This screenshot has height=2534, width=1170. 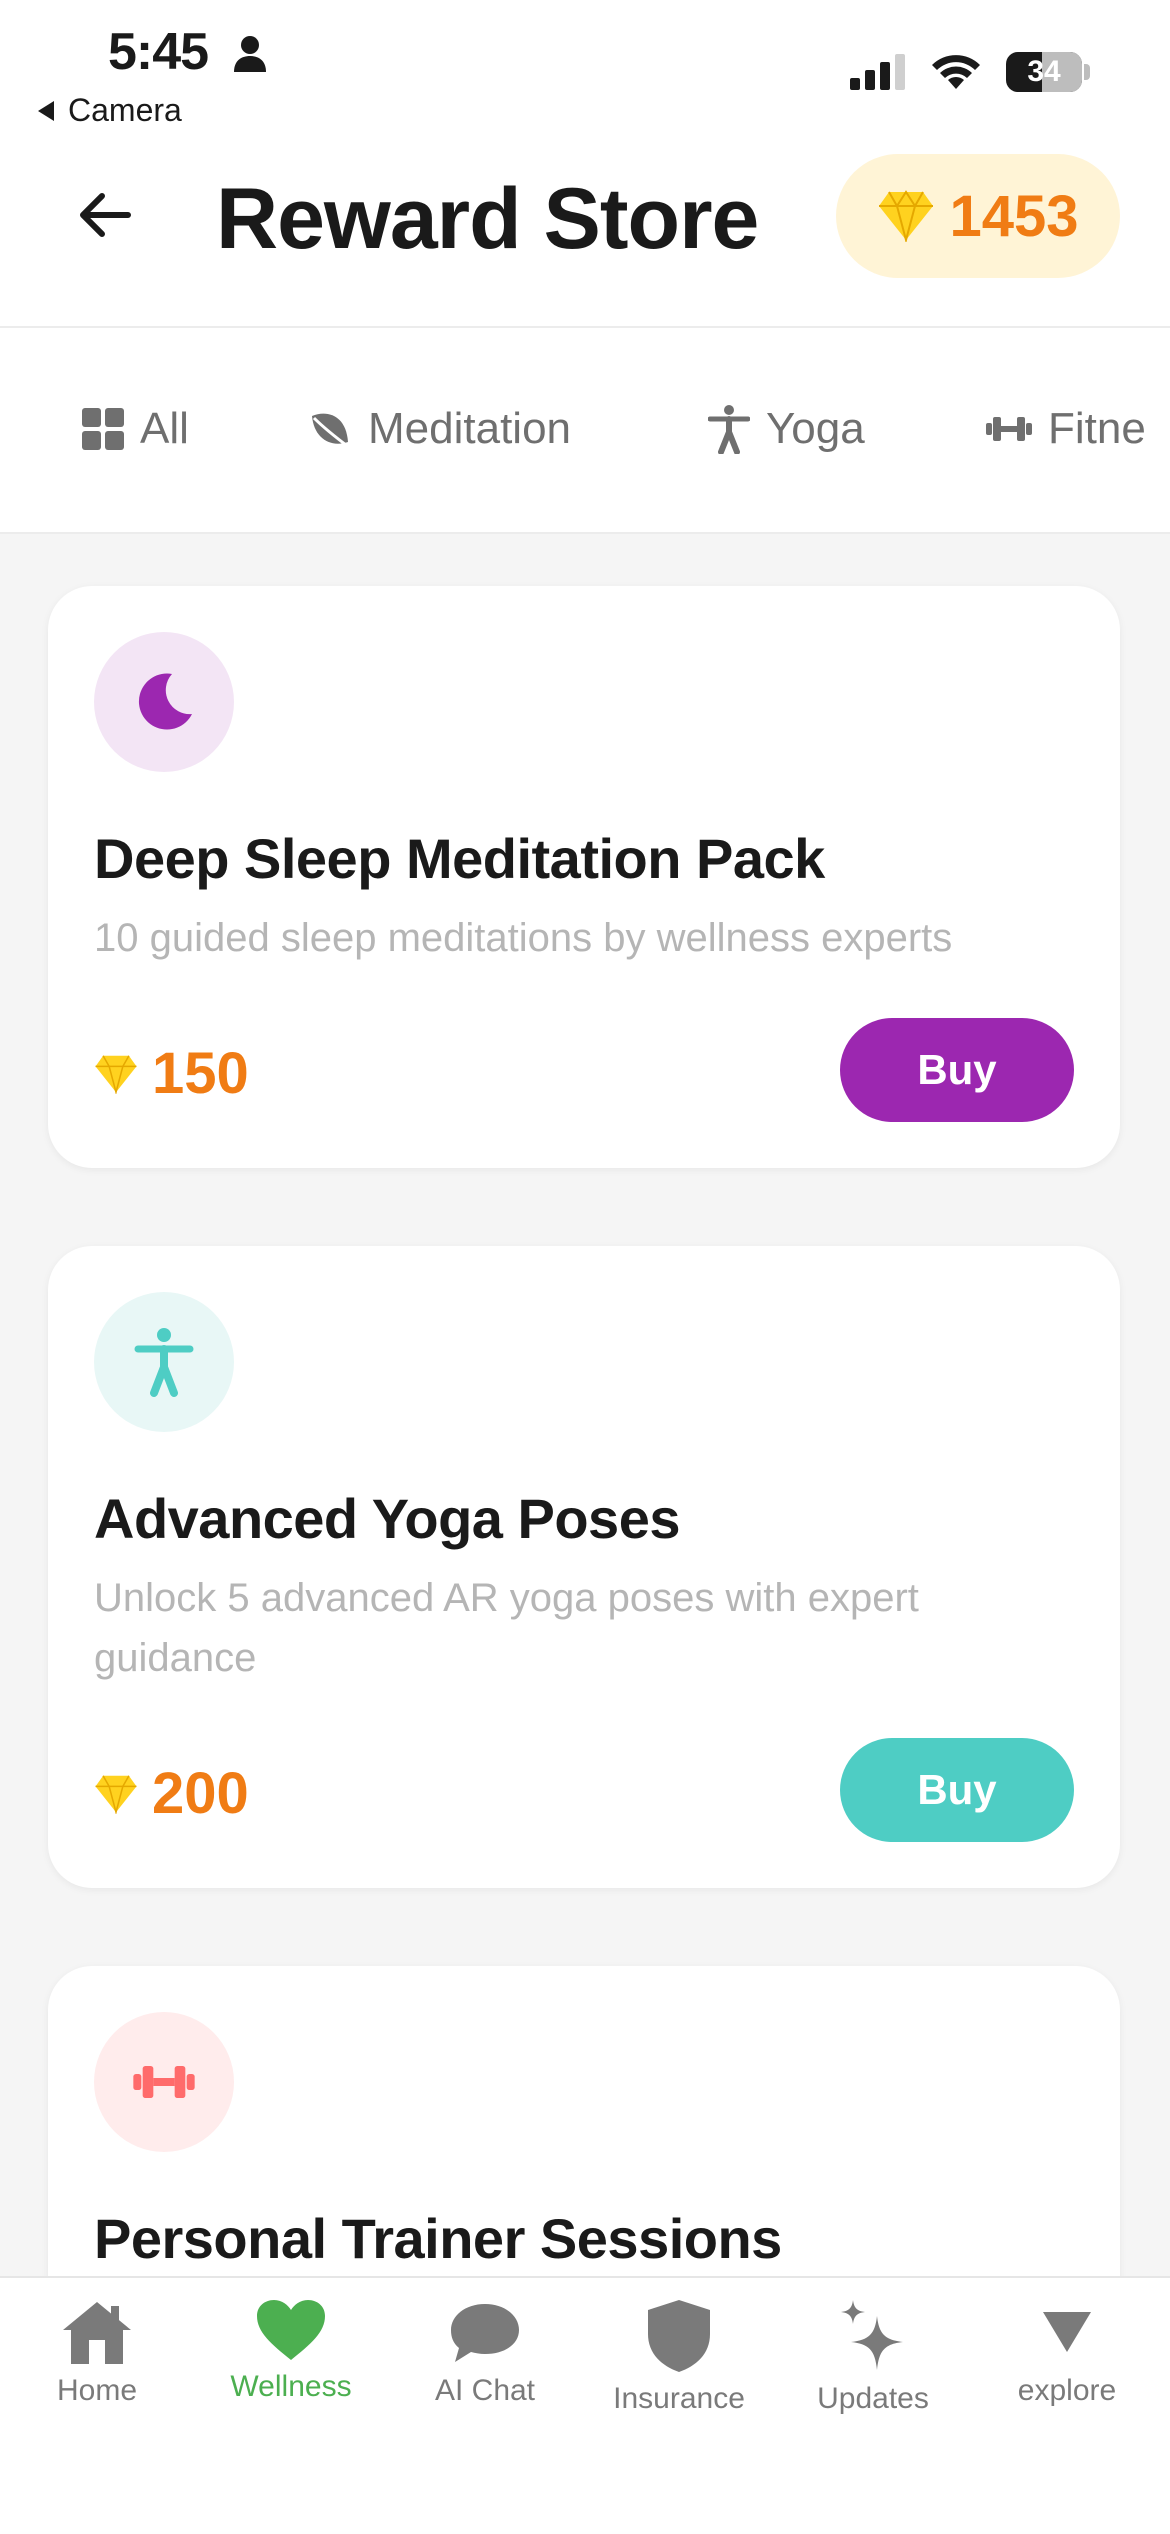 I want to click on points-badge: 1453, so click(x=978, y=216).